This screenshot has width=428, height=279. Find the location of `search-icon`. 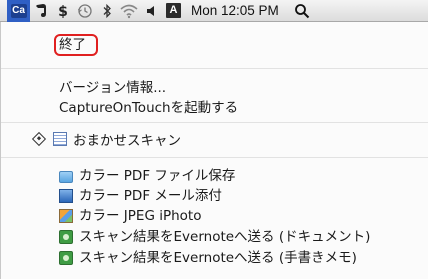

search-icon is located at coordinates (302, 11).